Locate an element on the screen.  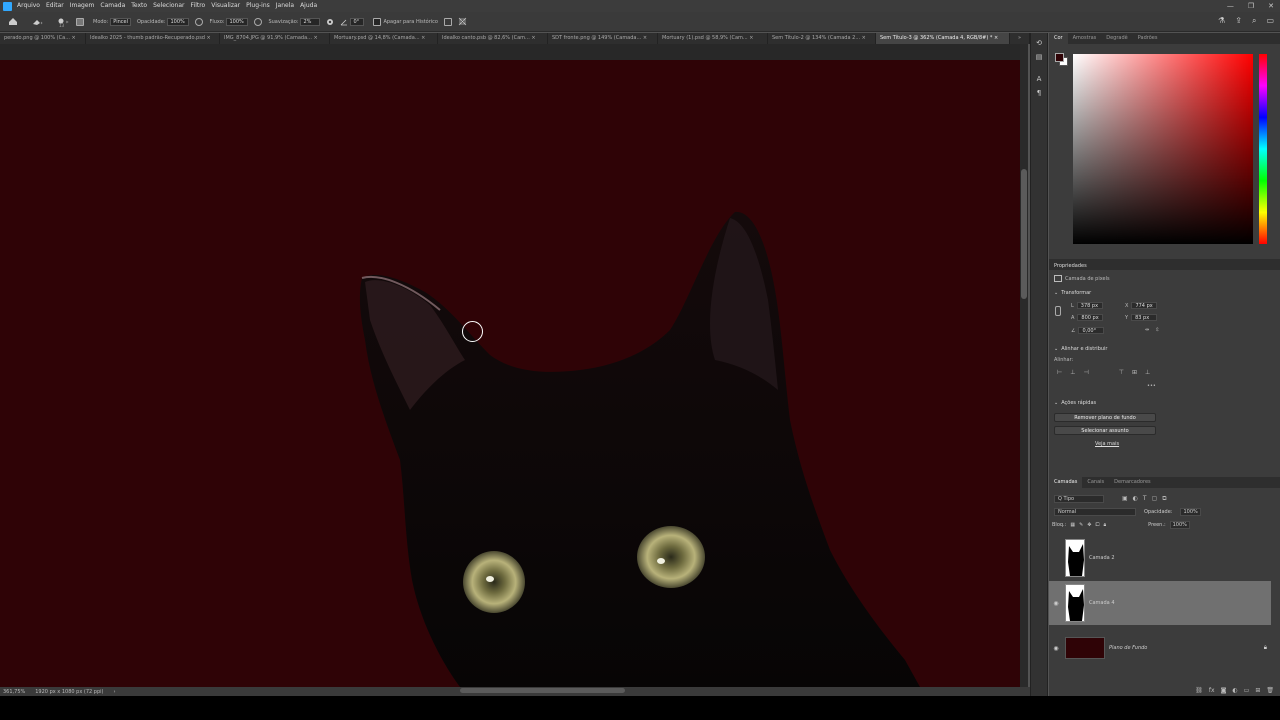
menu-ajuda: Ajuda is located at coordinates (308, 6).